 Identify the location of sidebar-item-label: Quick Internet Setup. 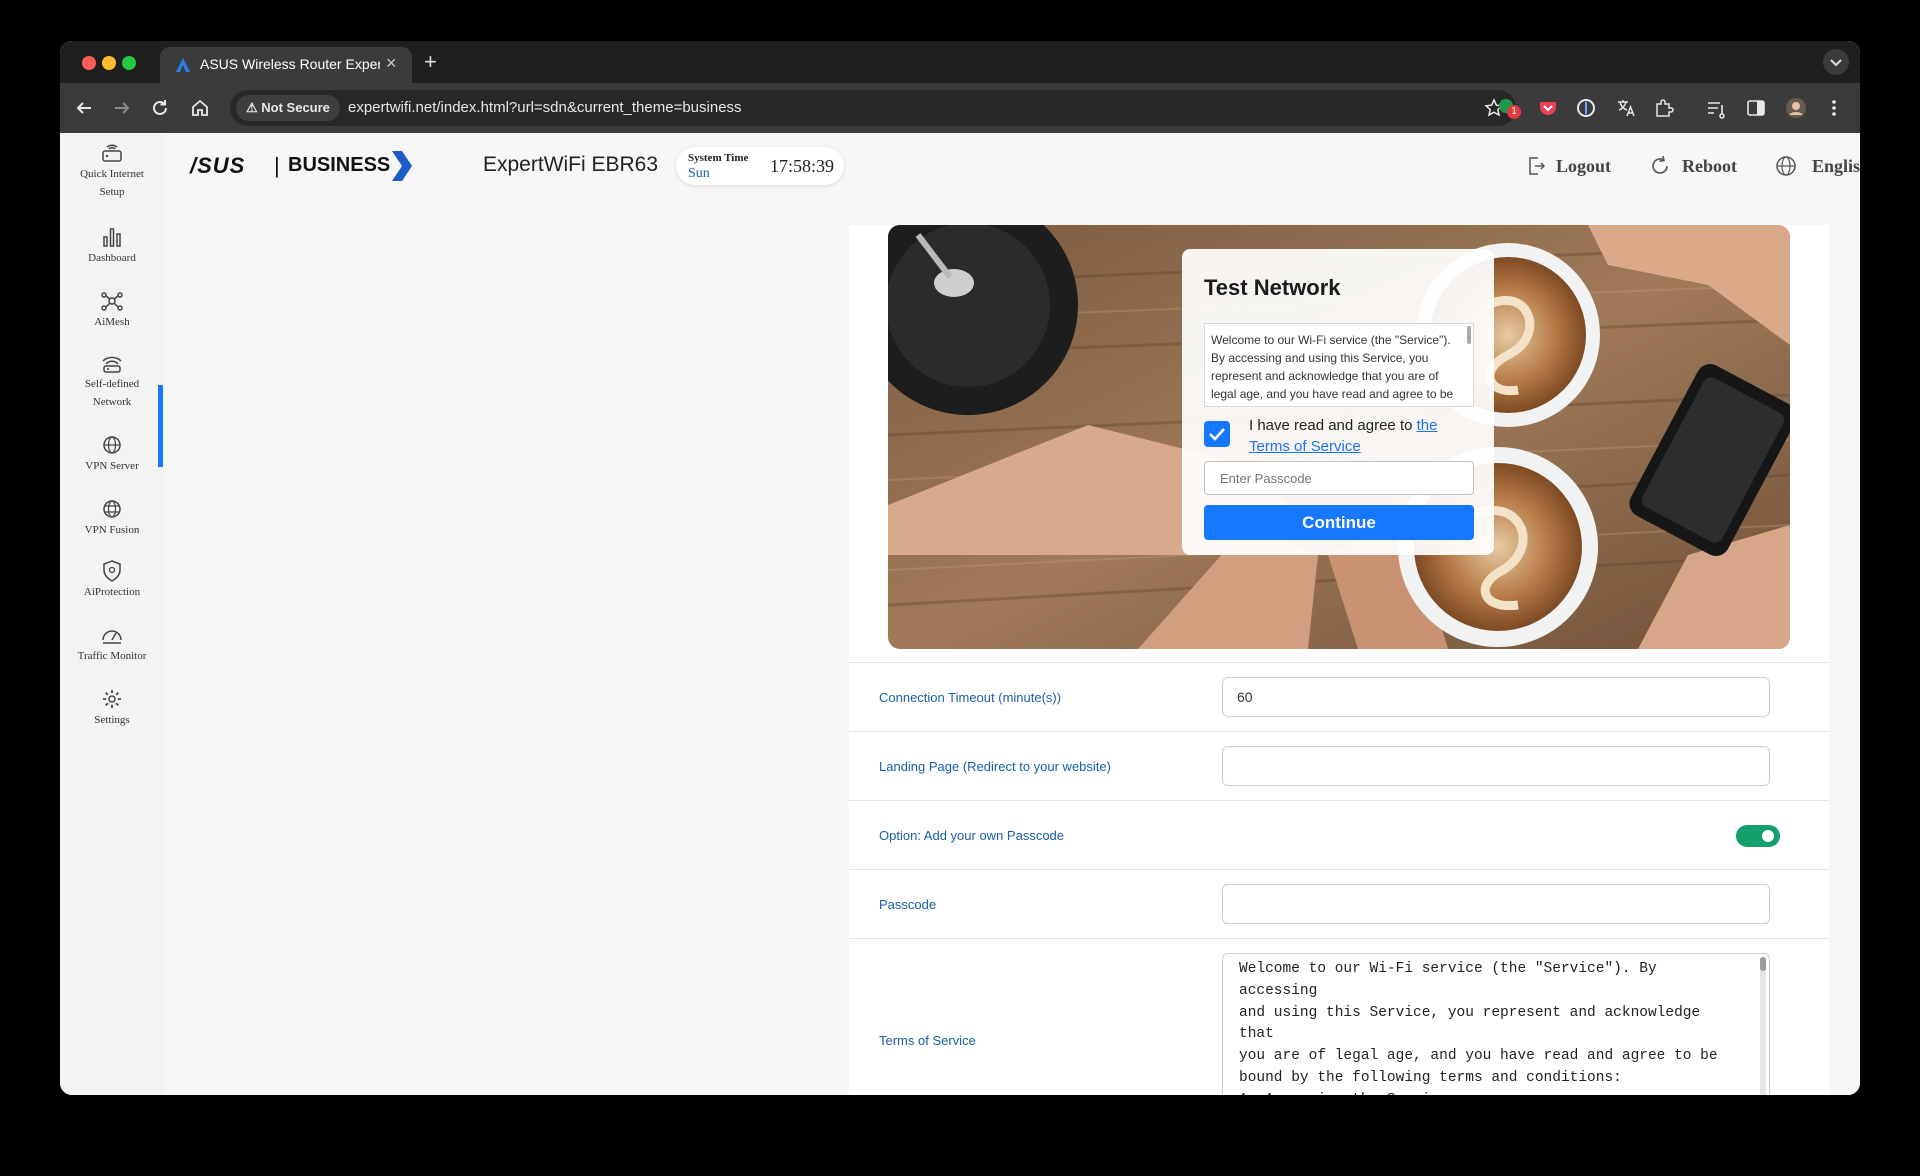
(112, 183).